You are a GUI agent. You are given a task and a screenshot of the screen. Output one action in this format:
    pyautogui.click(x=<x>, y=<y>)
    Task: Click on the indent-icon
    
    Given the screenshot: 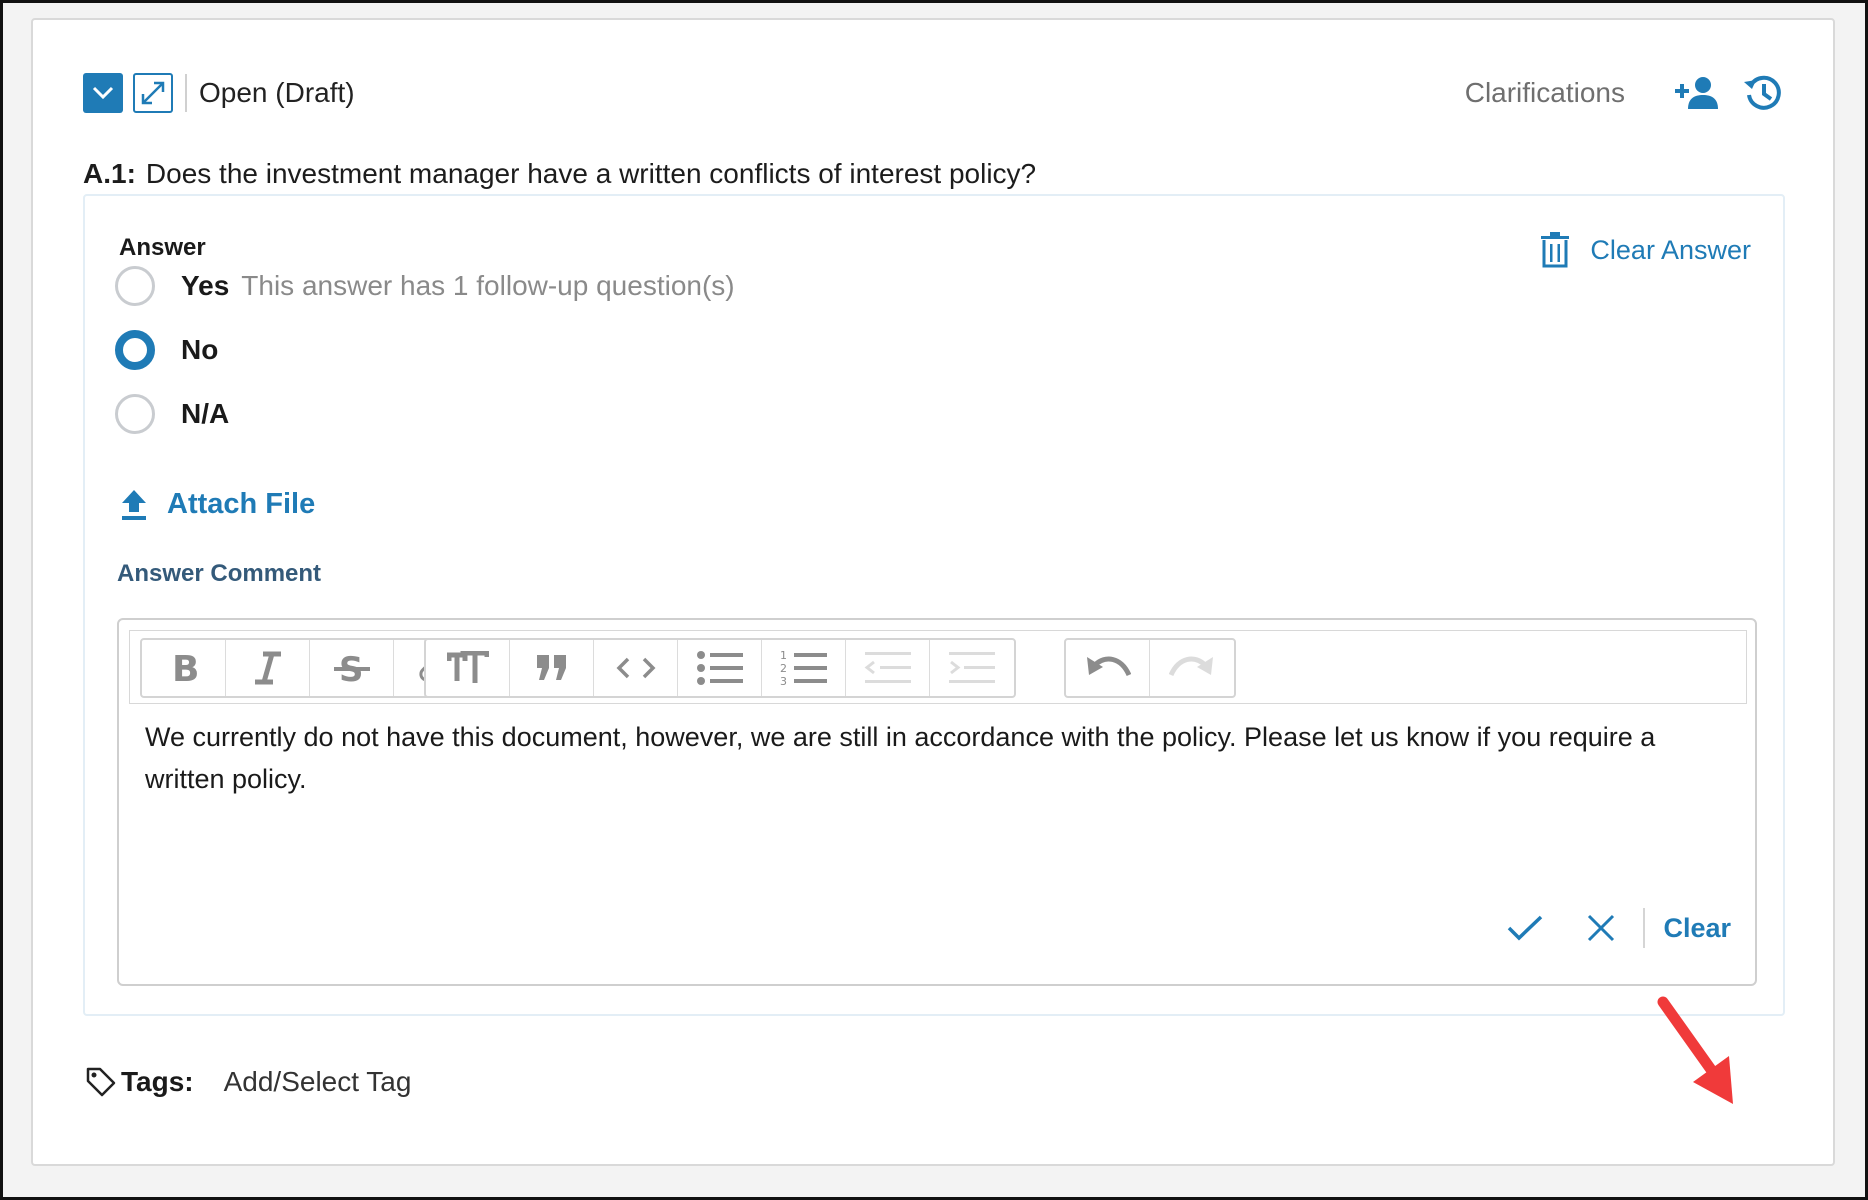 What is the action you would take?
    pyautogui.click(x=972, y=667)
    